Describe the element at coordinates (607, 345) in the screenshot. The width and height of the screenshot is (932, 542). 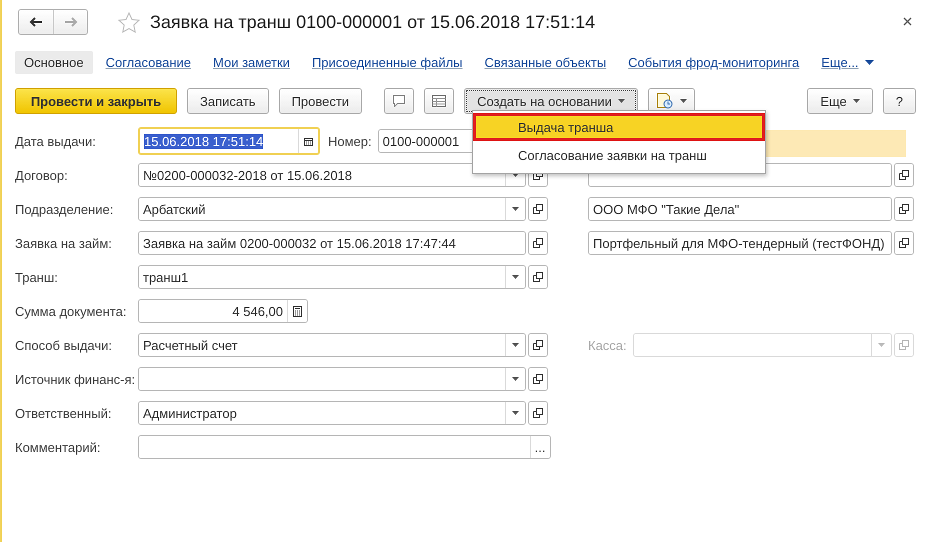
I see `field-label: Касса:` at that location.